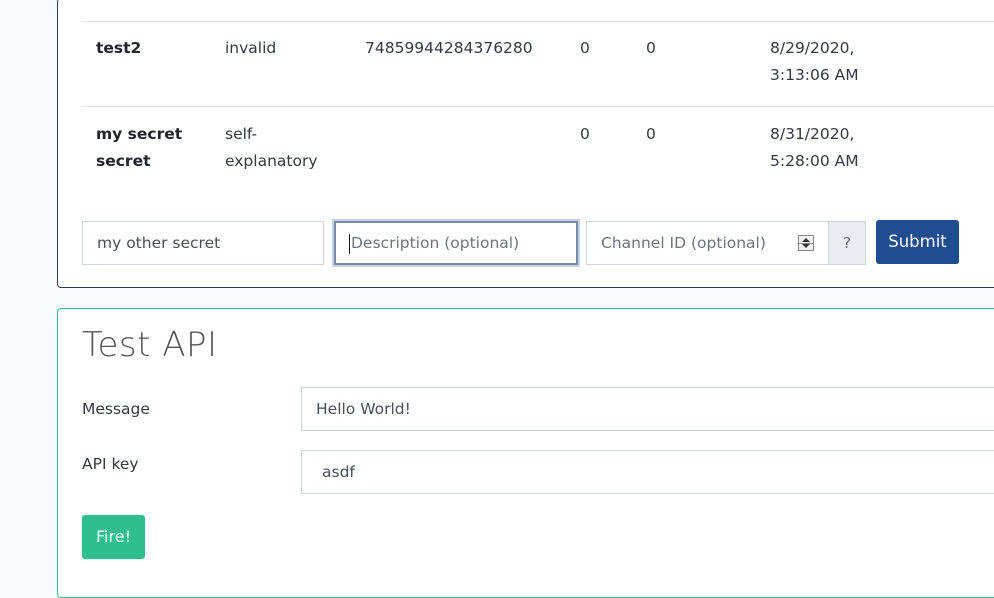 The width and height of the screenshot is (994, 598). I want to click on secret-time: 3:13:06 AM, so click(814, 75).